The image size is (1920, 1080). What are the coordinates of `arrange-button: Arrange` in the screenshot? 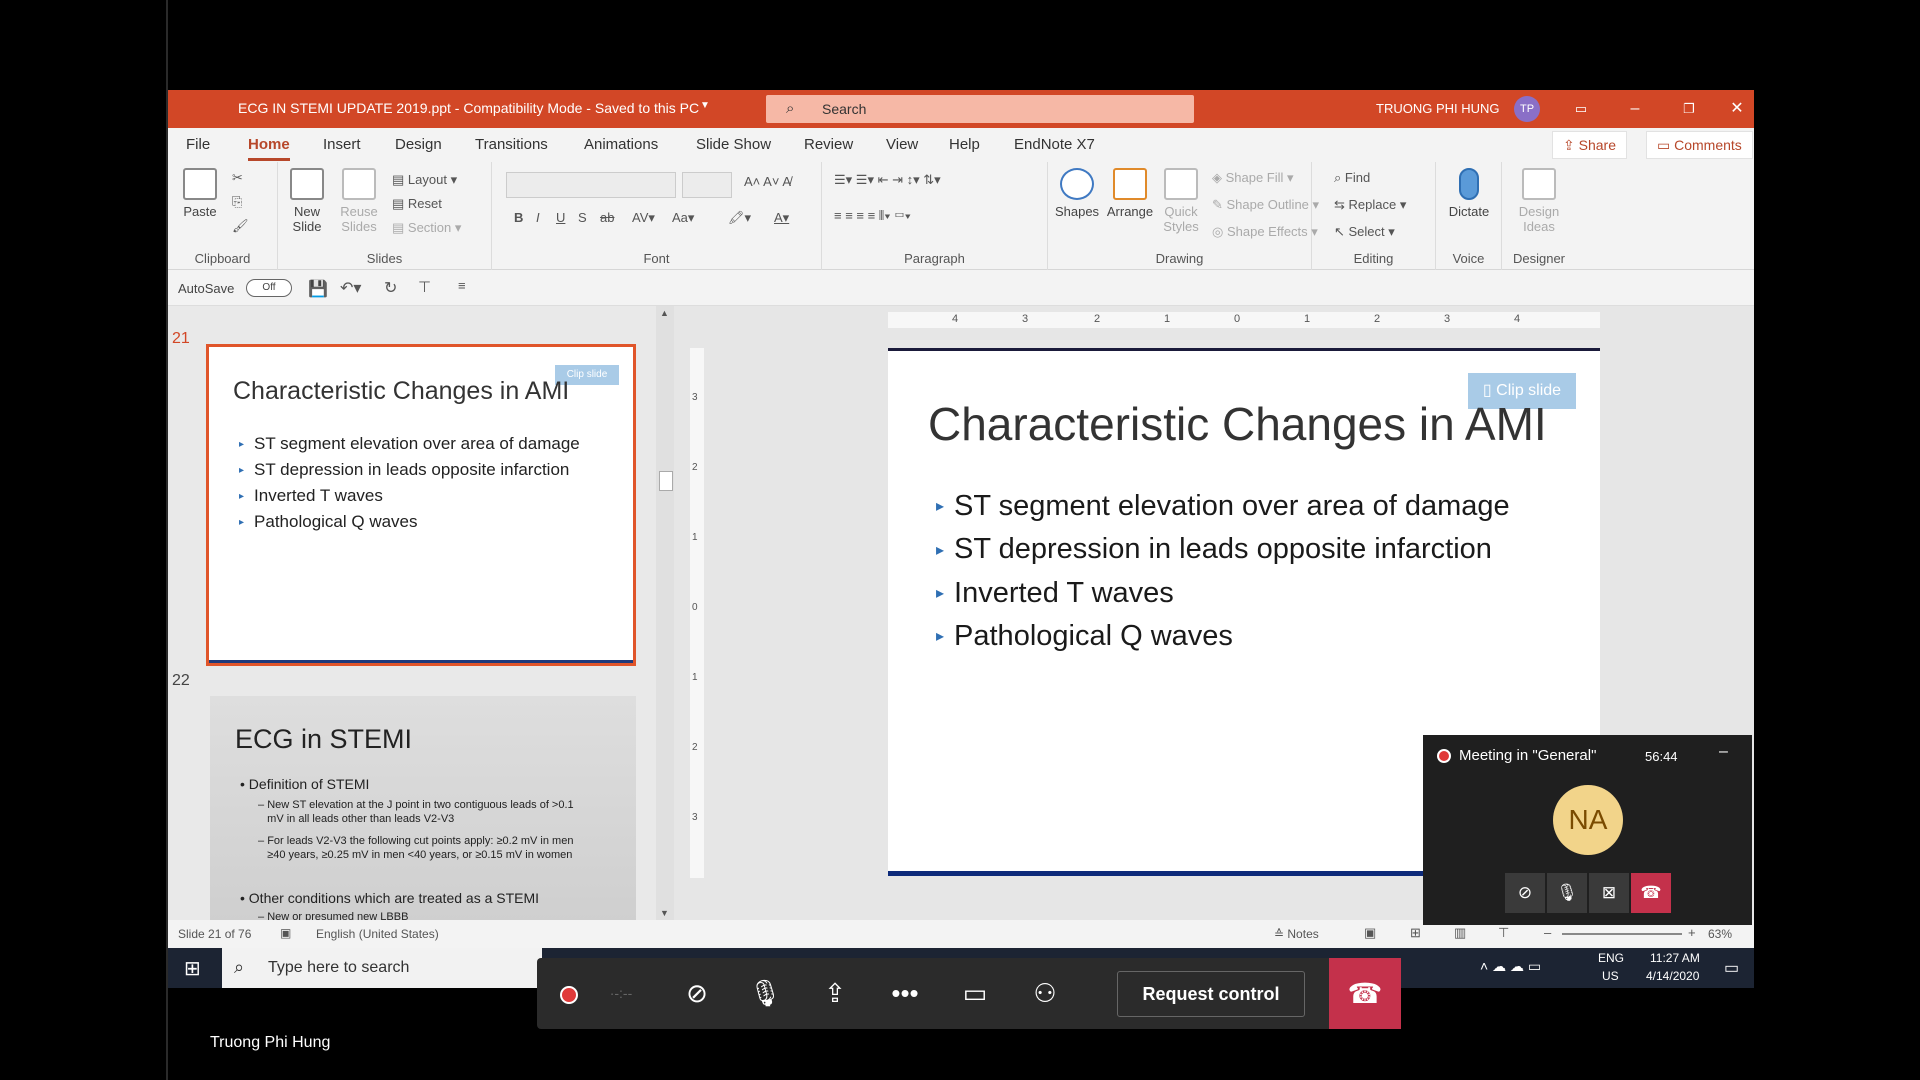 It's located at (1130, 193).